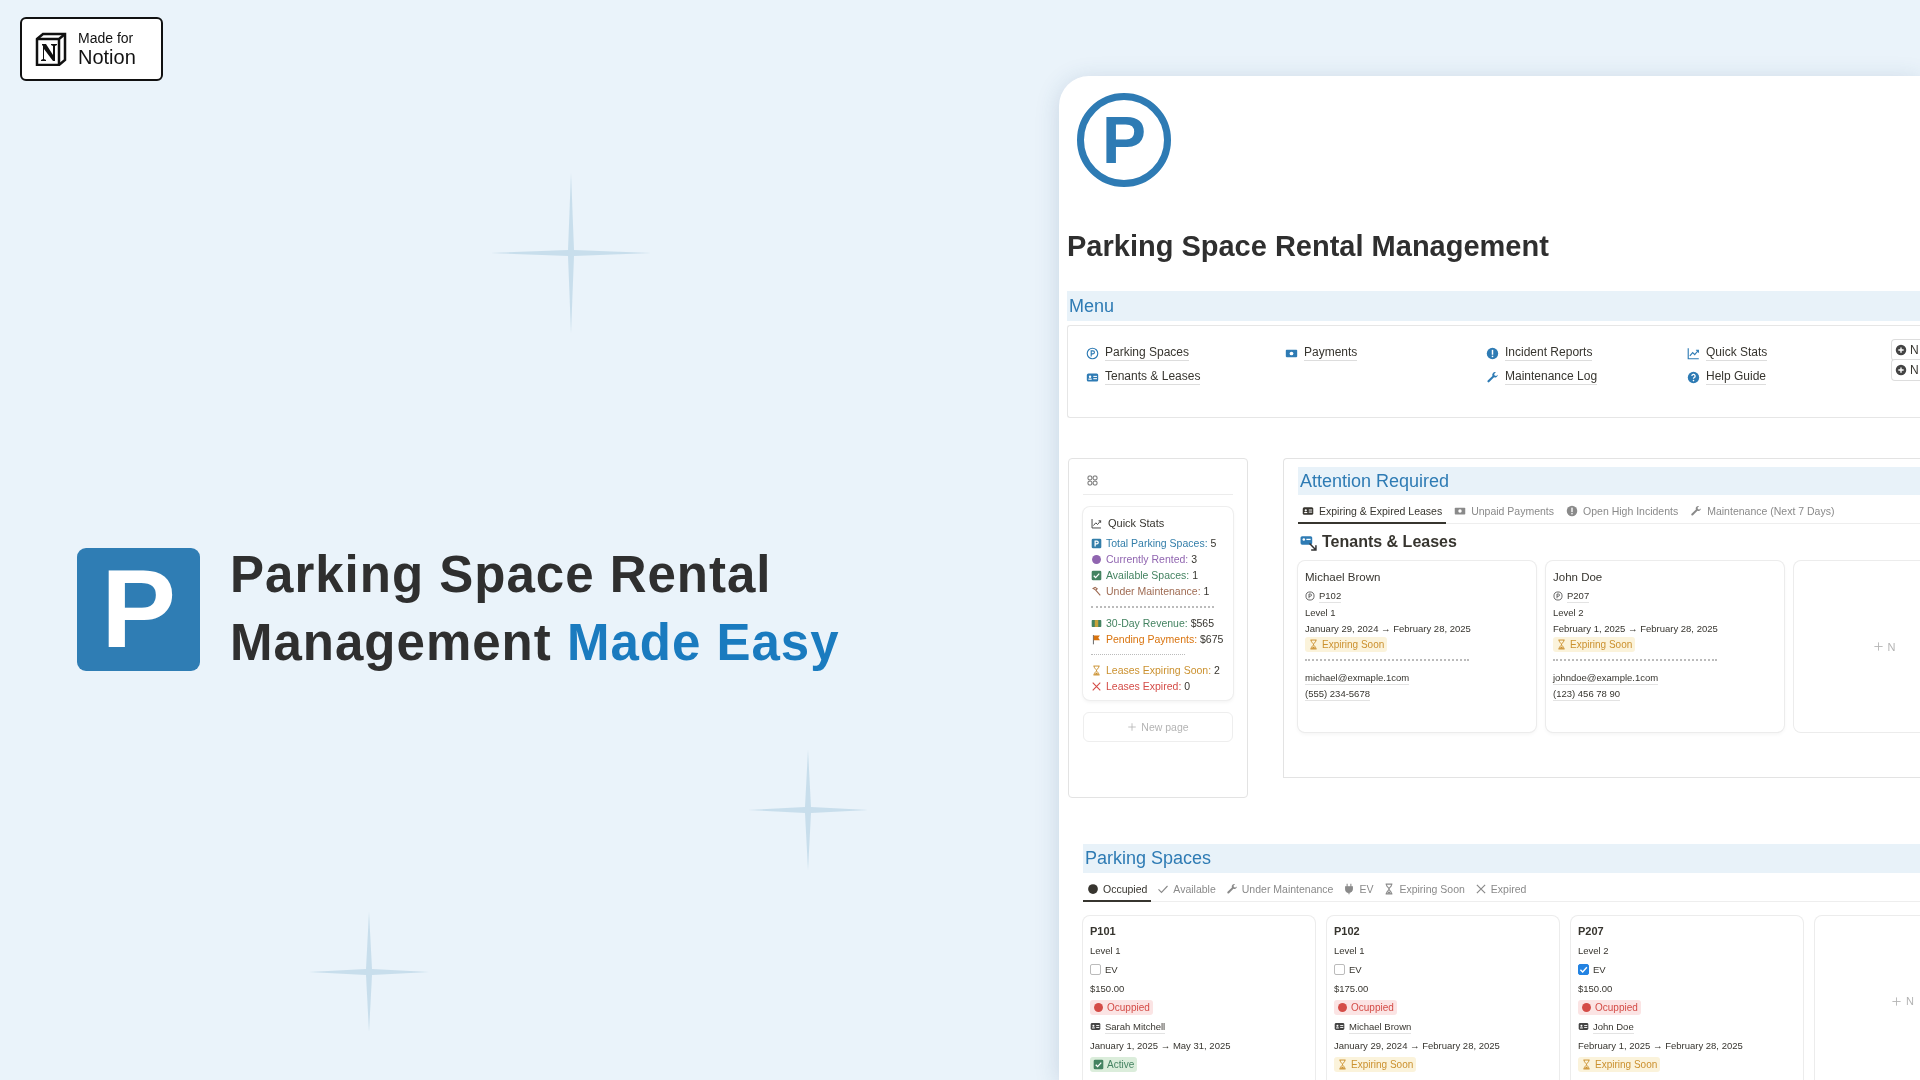 The image size is (1920, 1080). I want to click on cash-icon, so click(1460, 511).